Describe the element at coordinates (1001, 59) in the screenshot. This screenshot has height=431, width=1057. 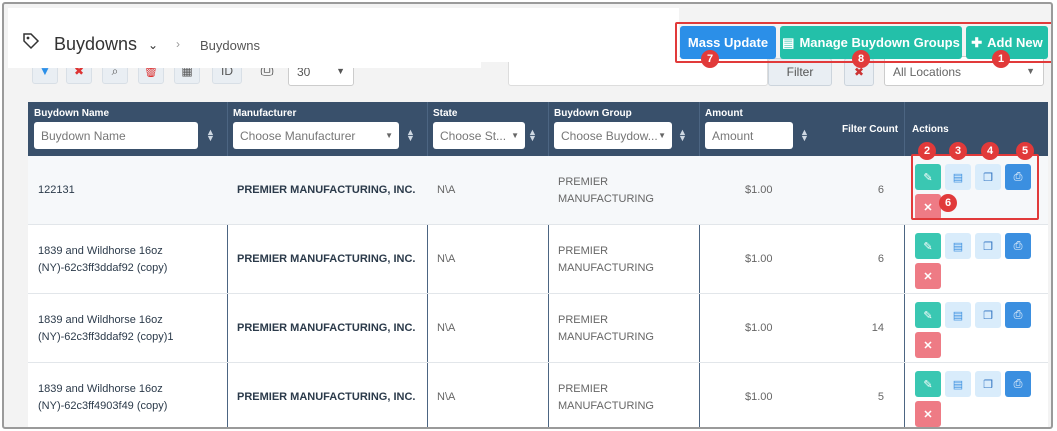
I see `callout-badge: 1` at that location.